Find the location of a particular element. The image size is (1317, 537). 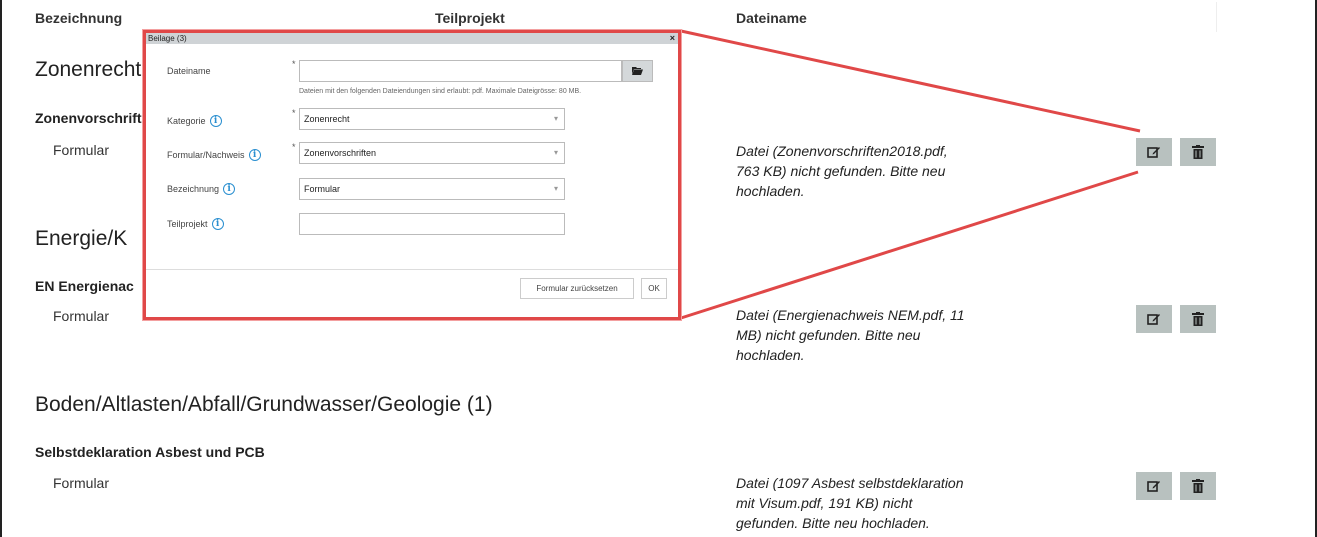

label-formular-nachweis: Formular/Nachweis i is located at coordinates (214, 155).